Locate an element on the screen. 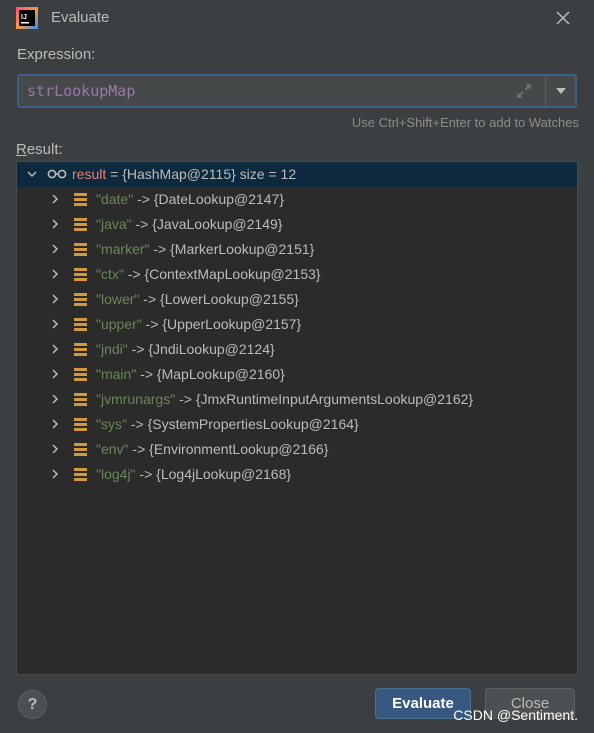 The image size is (594, 733). result-label: Result: is located at coordinates (39, 149).